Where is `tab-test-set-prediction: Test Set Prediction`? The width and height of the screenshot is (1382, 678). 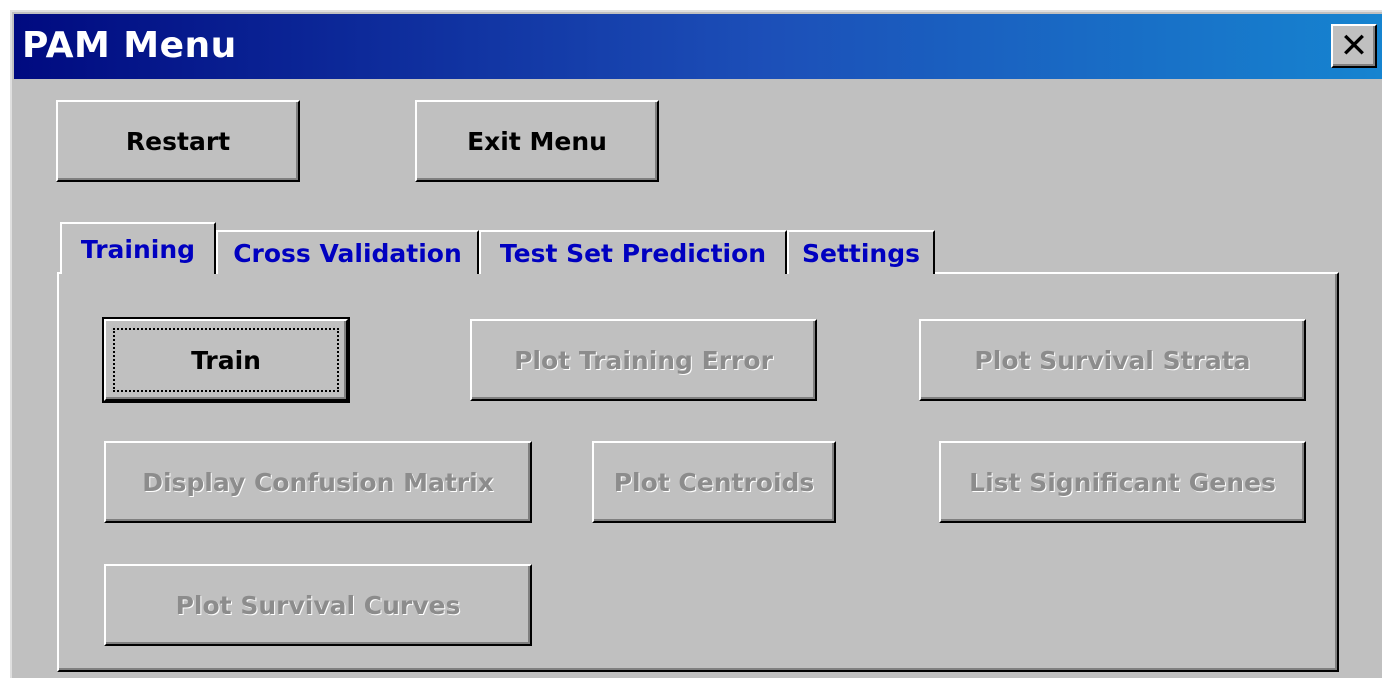 tab-test-set-prediction: Test Set Prediction is located at coordinates (633, 252).